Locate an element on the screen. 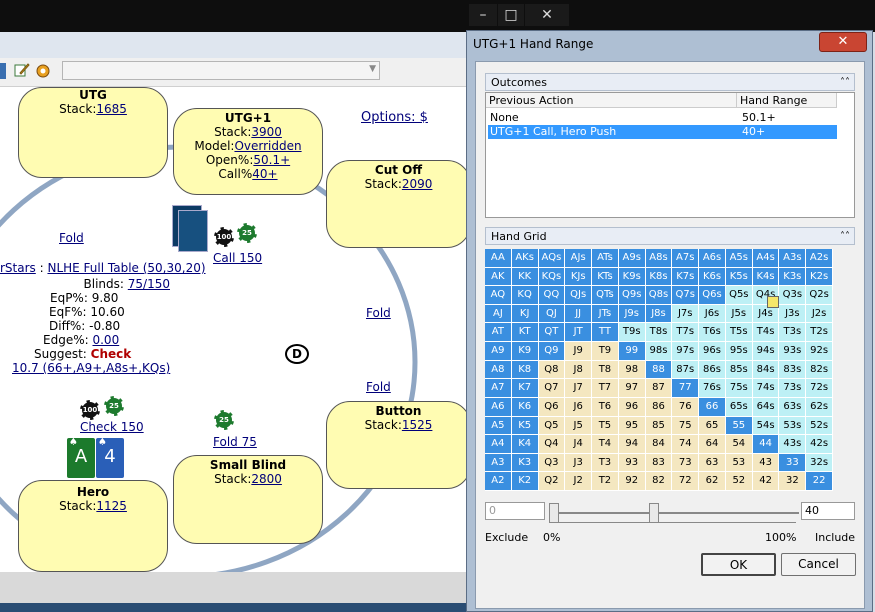 The image size is (875, 612). grid-cell: 95s is located at coordinates (739, 351).